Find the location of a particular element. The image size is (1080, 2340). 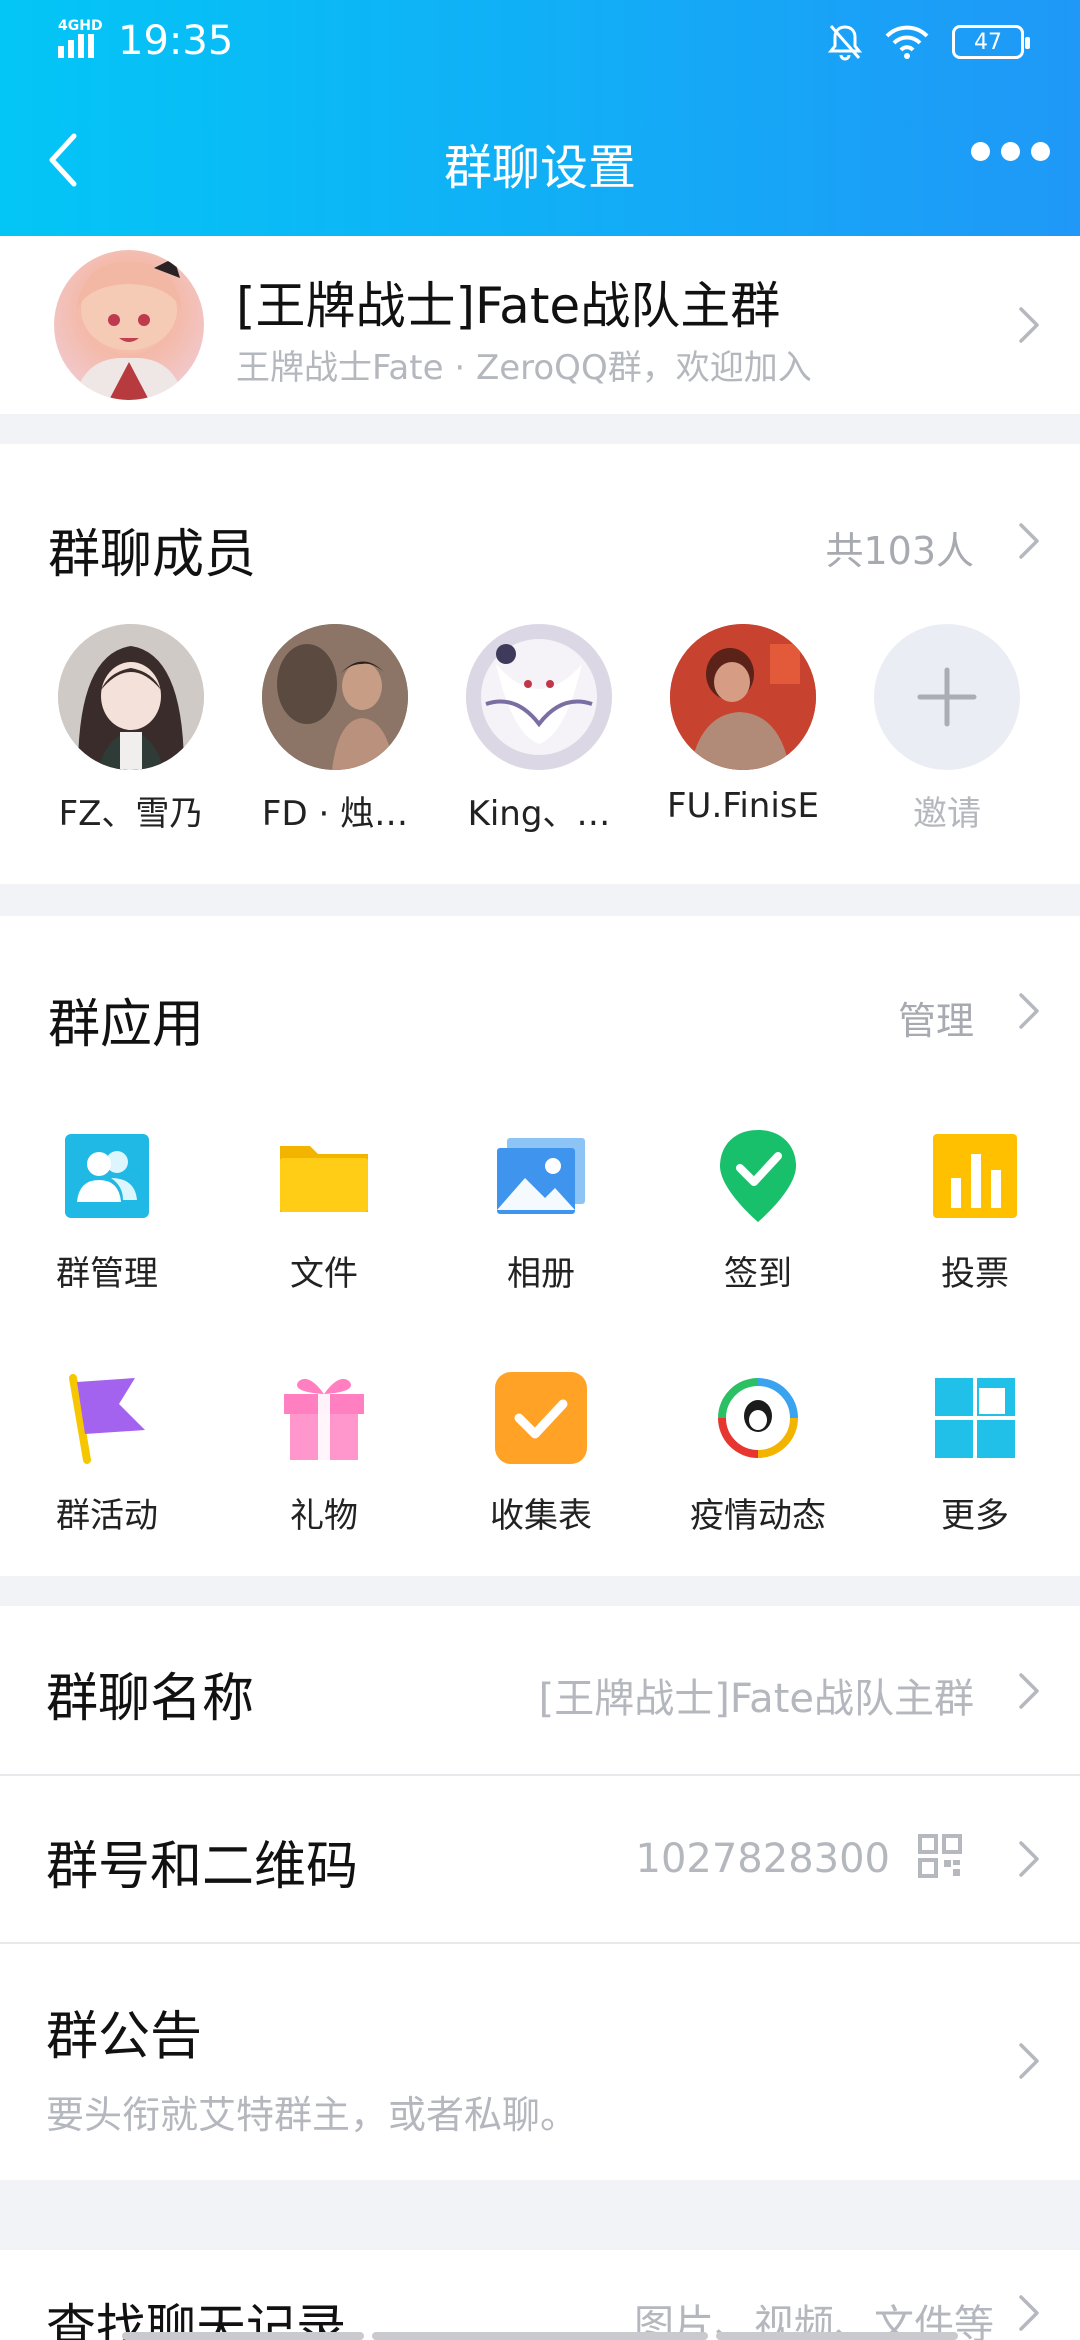

member-item: FZ、雪乃 is located at coordinates (131, 729).